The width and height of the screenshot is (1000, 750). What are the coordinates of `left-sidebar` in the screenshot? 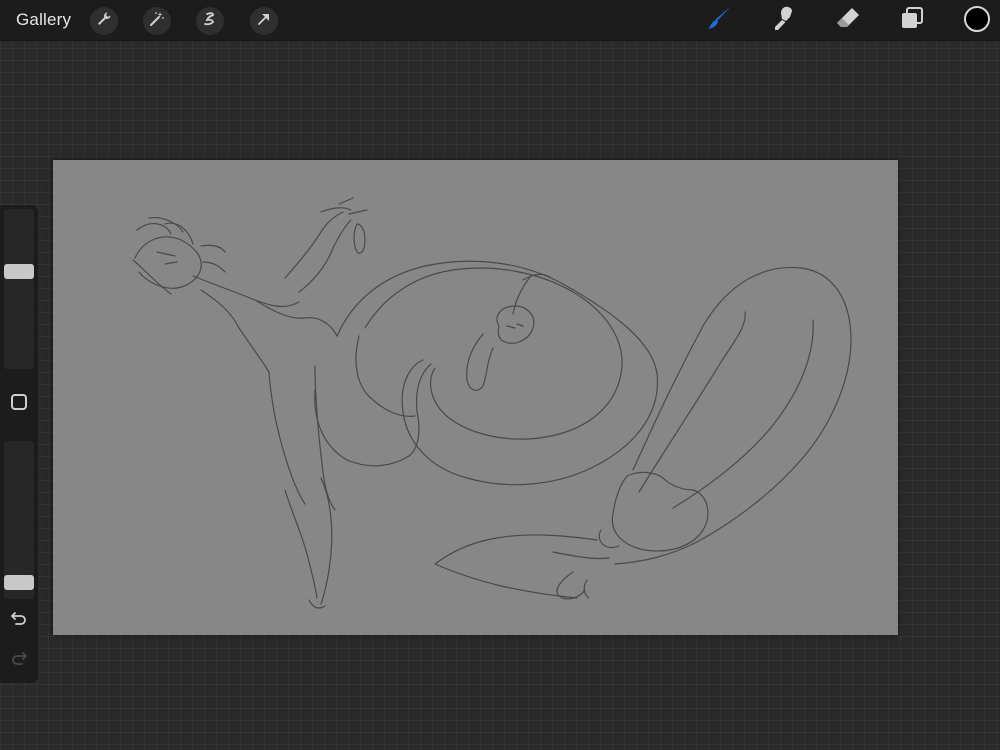 It's located at (19, 444).